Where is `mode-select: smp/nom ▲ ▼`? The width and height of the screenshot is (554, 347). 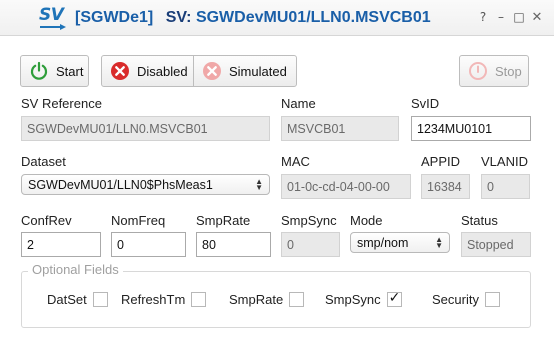 mode-select: smp/nom ▲ ▼ is located at coordinates (400, 242).